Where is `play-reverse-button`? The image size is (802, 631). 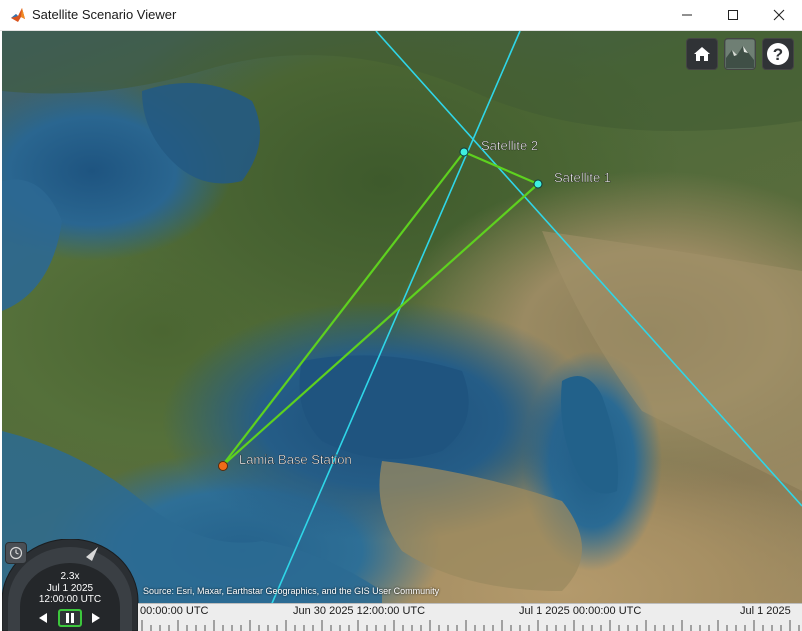
play-reverse-button is located at coordinates (43, 618).